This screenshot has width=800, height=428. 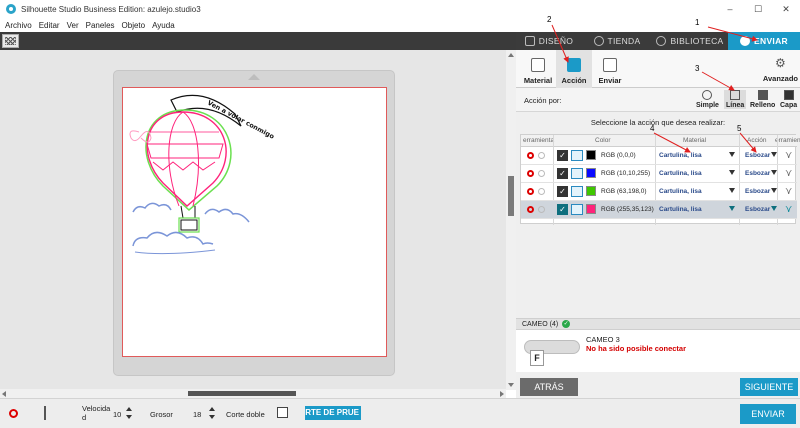 I want to click on menu-archivo: Archivo, so click(x=18, y=25).